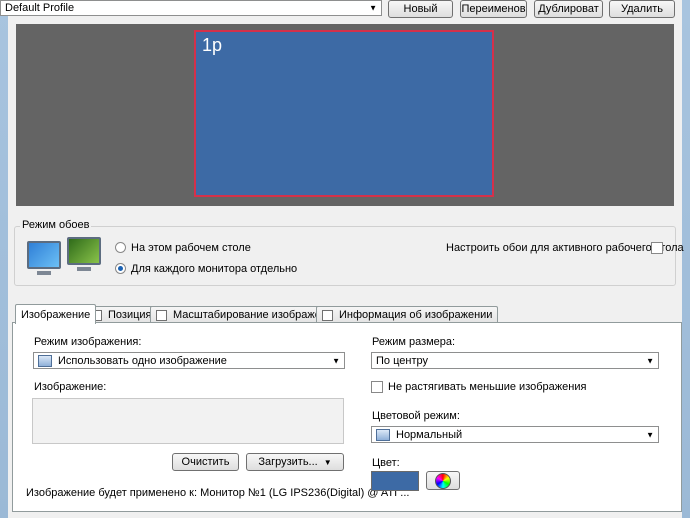 The height and width of the screenshot is (518, 690). Describe the element at coordinates (402, 360) in the screenshot. I see `size-mode-value: По центру` at that location.